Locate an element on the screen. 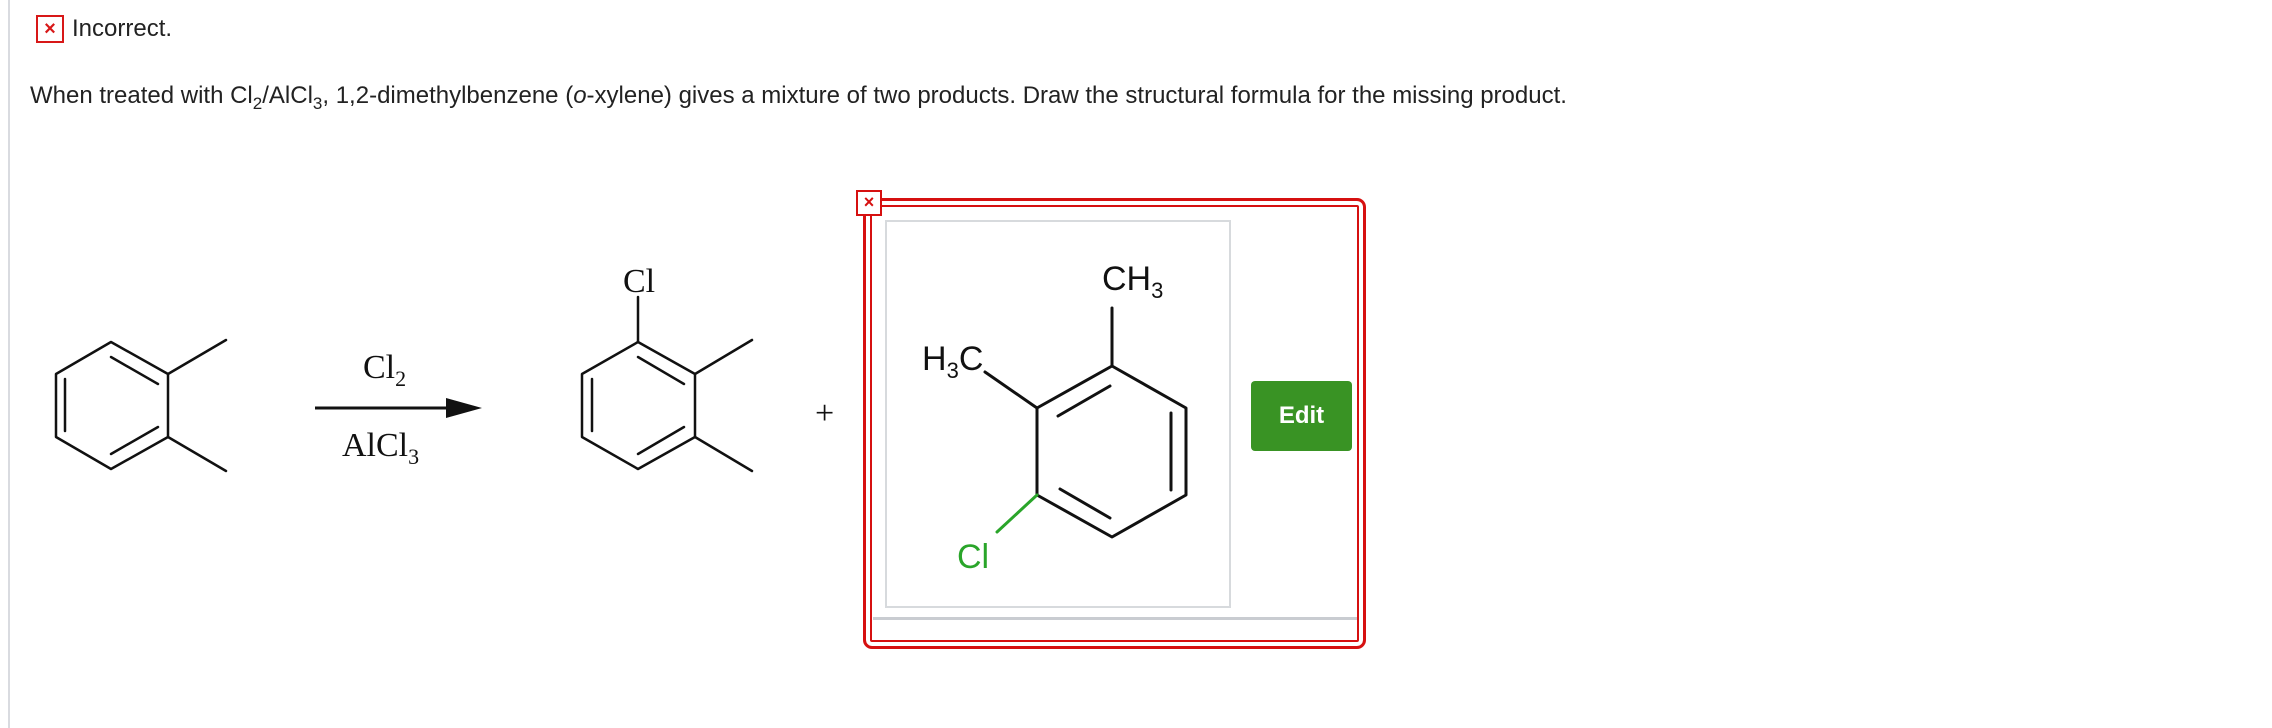  submitted-methyl-left: H3C is located at coordinates (952, 361).